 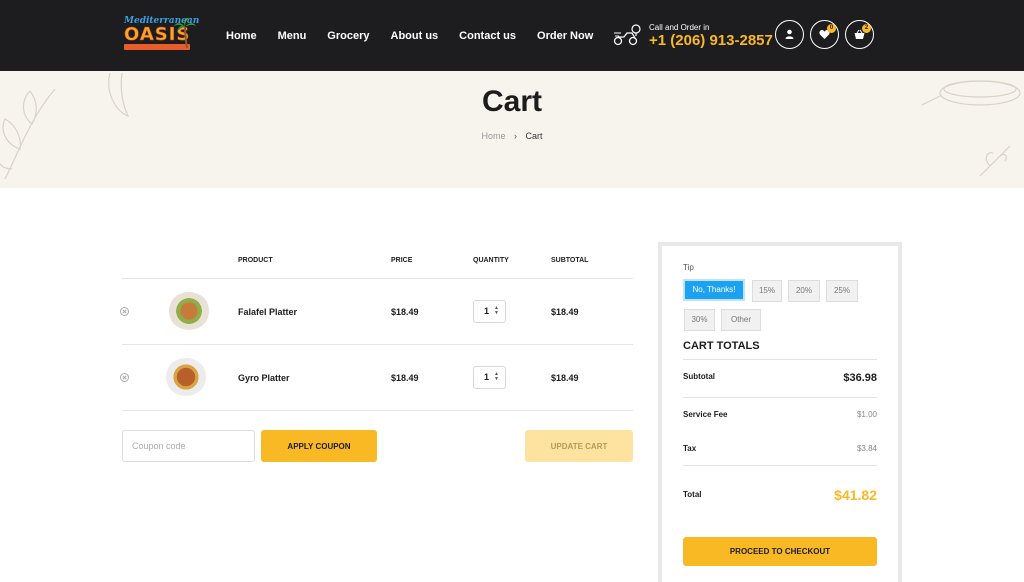 What do you see at coordinates (741, 320) in the screenshot?
I see `tip-option-other: Other` at bounding box center [741, 320].